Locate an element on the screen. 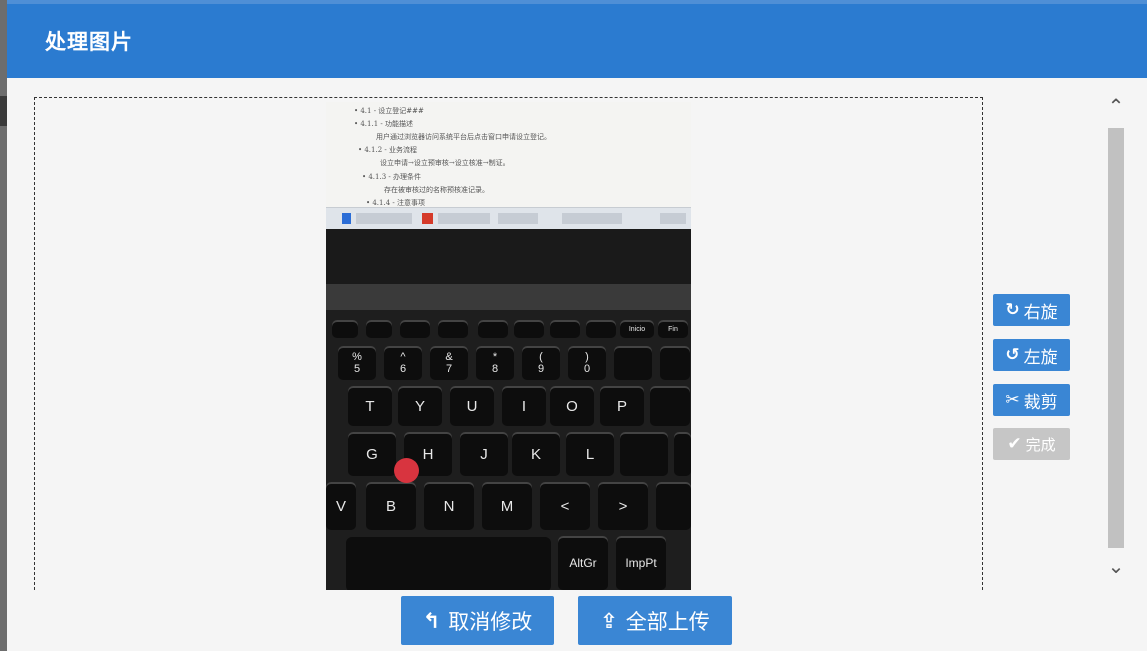 This screenshot has width=1147, height=651. check-icon: ✔ is located at coordinates (1014, 444).